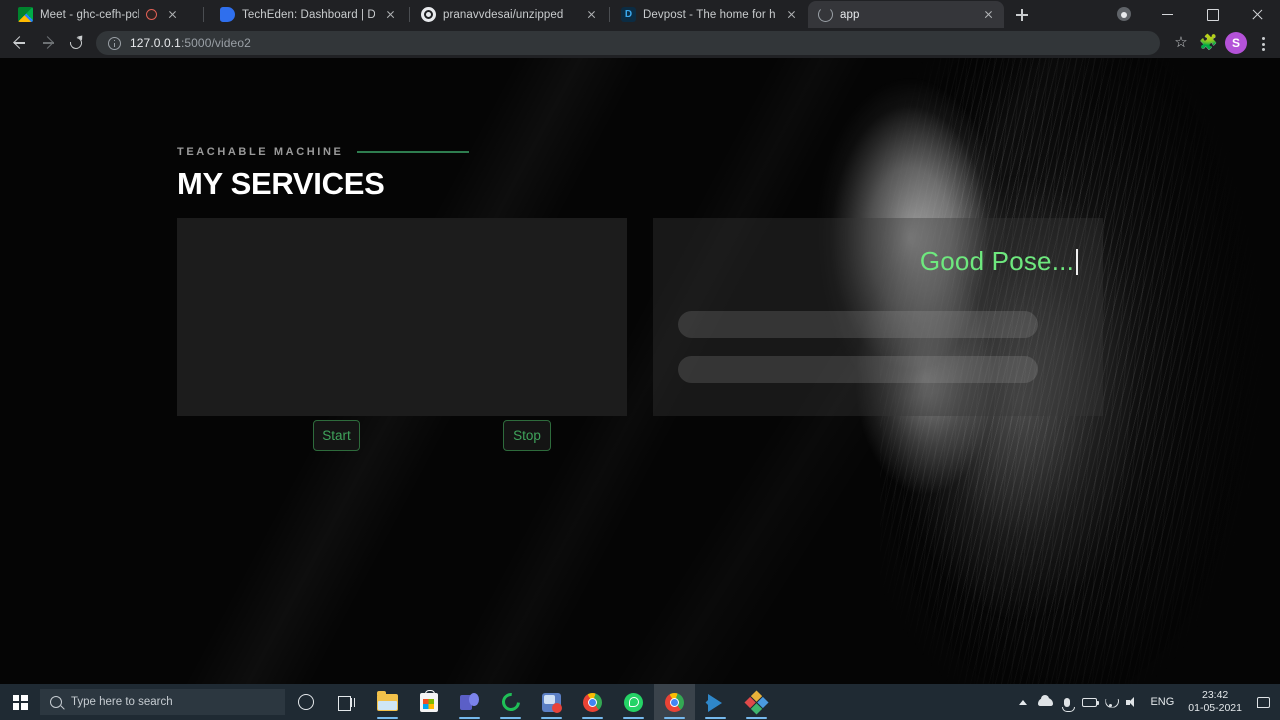 This screenshot has height=720, width=1280. I want to click on taskbar-app-file-explorer, so click(387, 702).